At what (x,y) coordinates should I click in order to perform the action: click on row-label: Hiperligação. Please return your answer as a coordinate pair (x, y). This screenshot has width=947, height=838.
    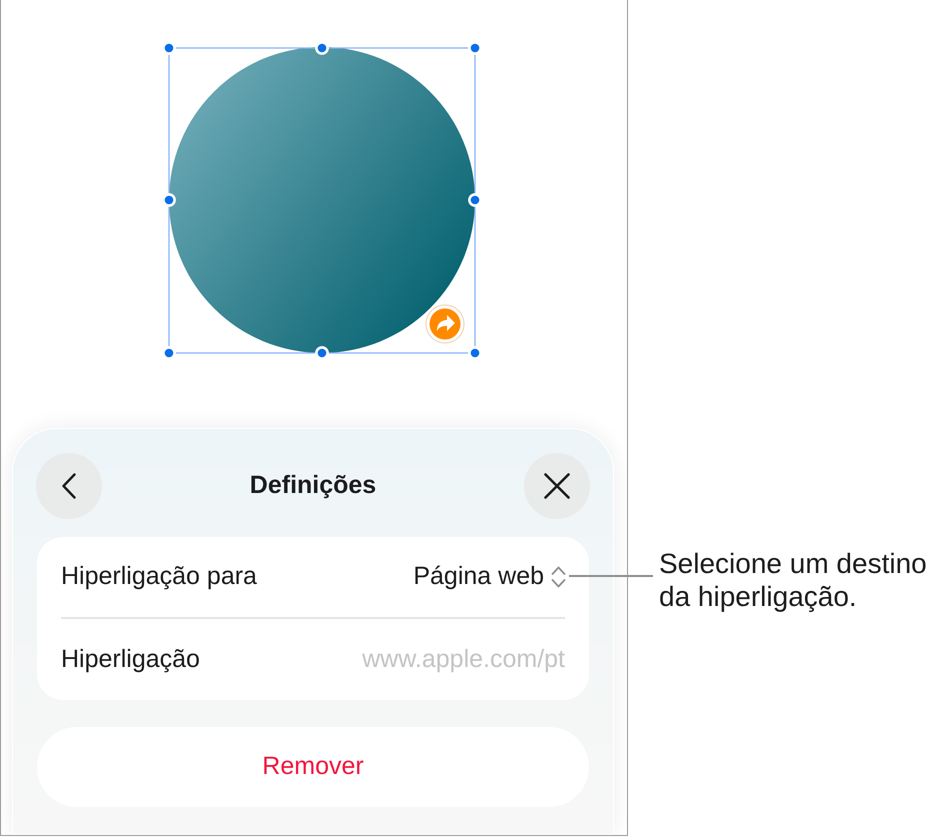
    Looking at the image, I should click on (130, 659).